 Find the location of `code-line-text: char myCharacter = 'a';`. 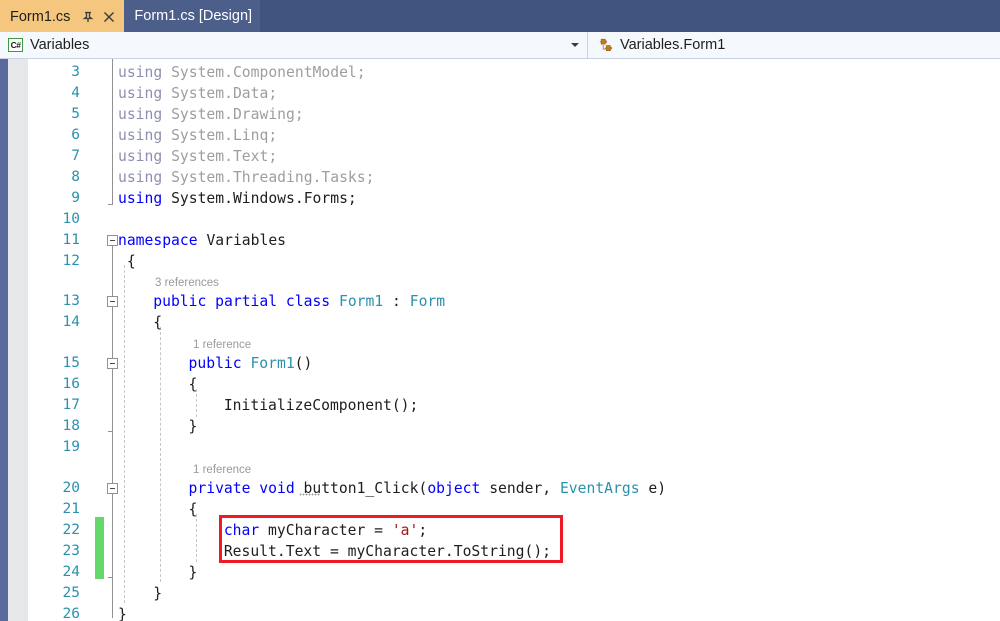

code-line-text: char myCharacter = 'a'; is located at coordinates (325, 530).